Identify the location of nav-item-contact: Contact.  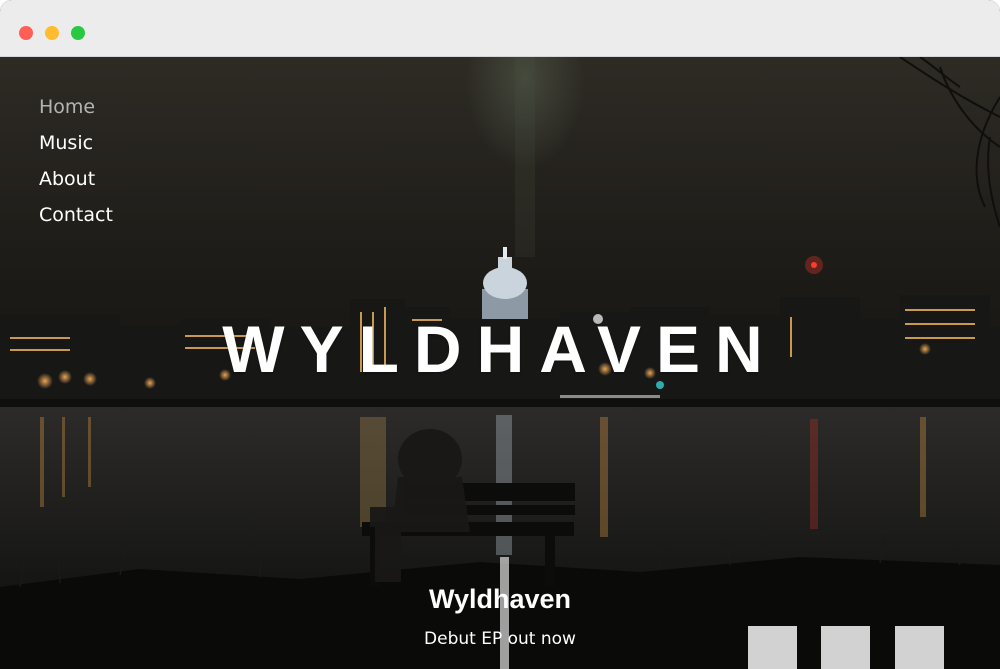
(76, 215).